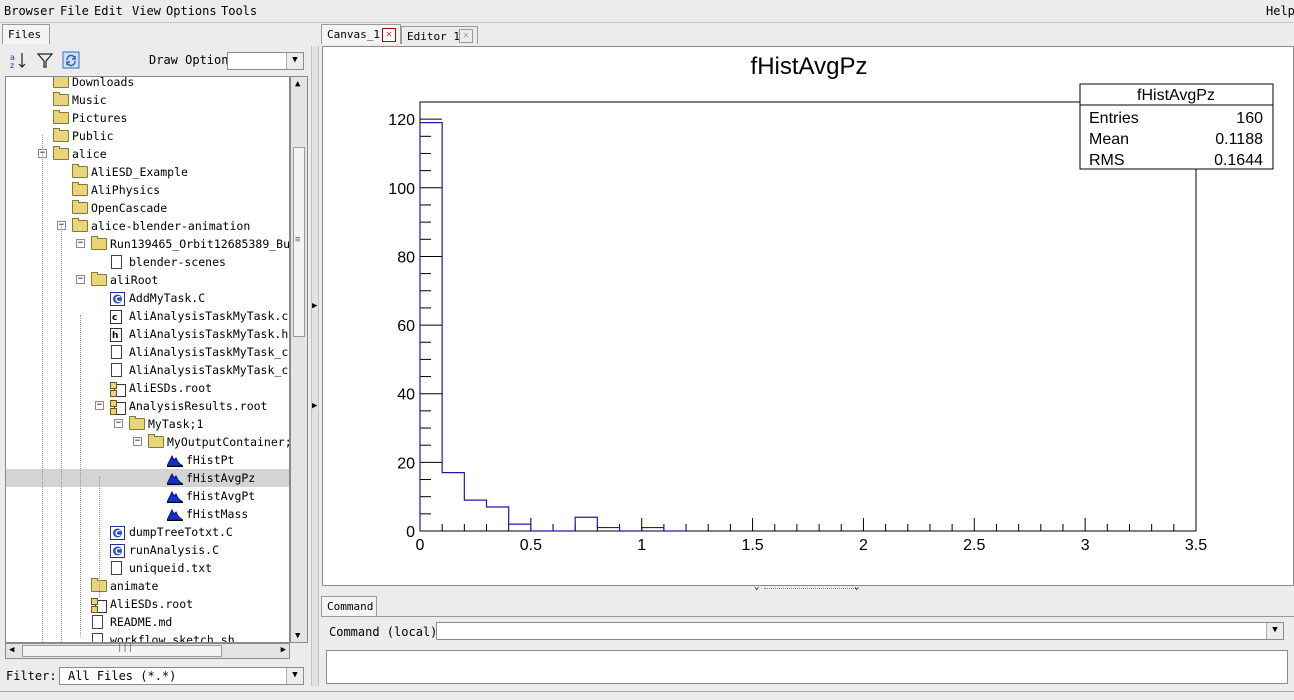 Image resolution: width=1294 pixels, height=700 pixels. Describe the element at coordinates (147, 424) in the screenshot. I see `tree-node: − MyTask;1` at that location.